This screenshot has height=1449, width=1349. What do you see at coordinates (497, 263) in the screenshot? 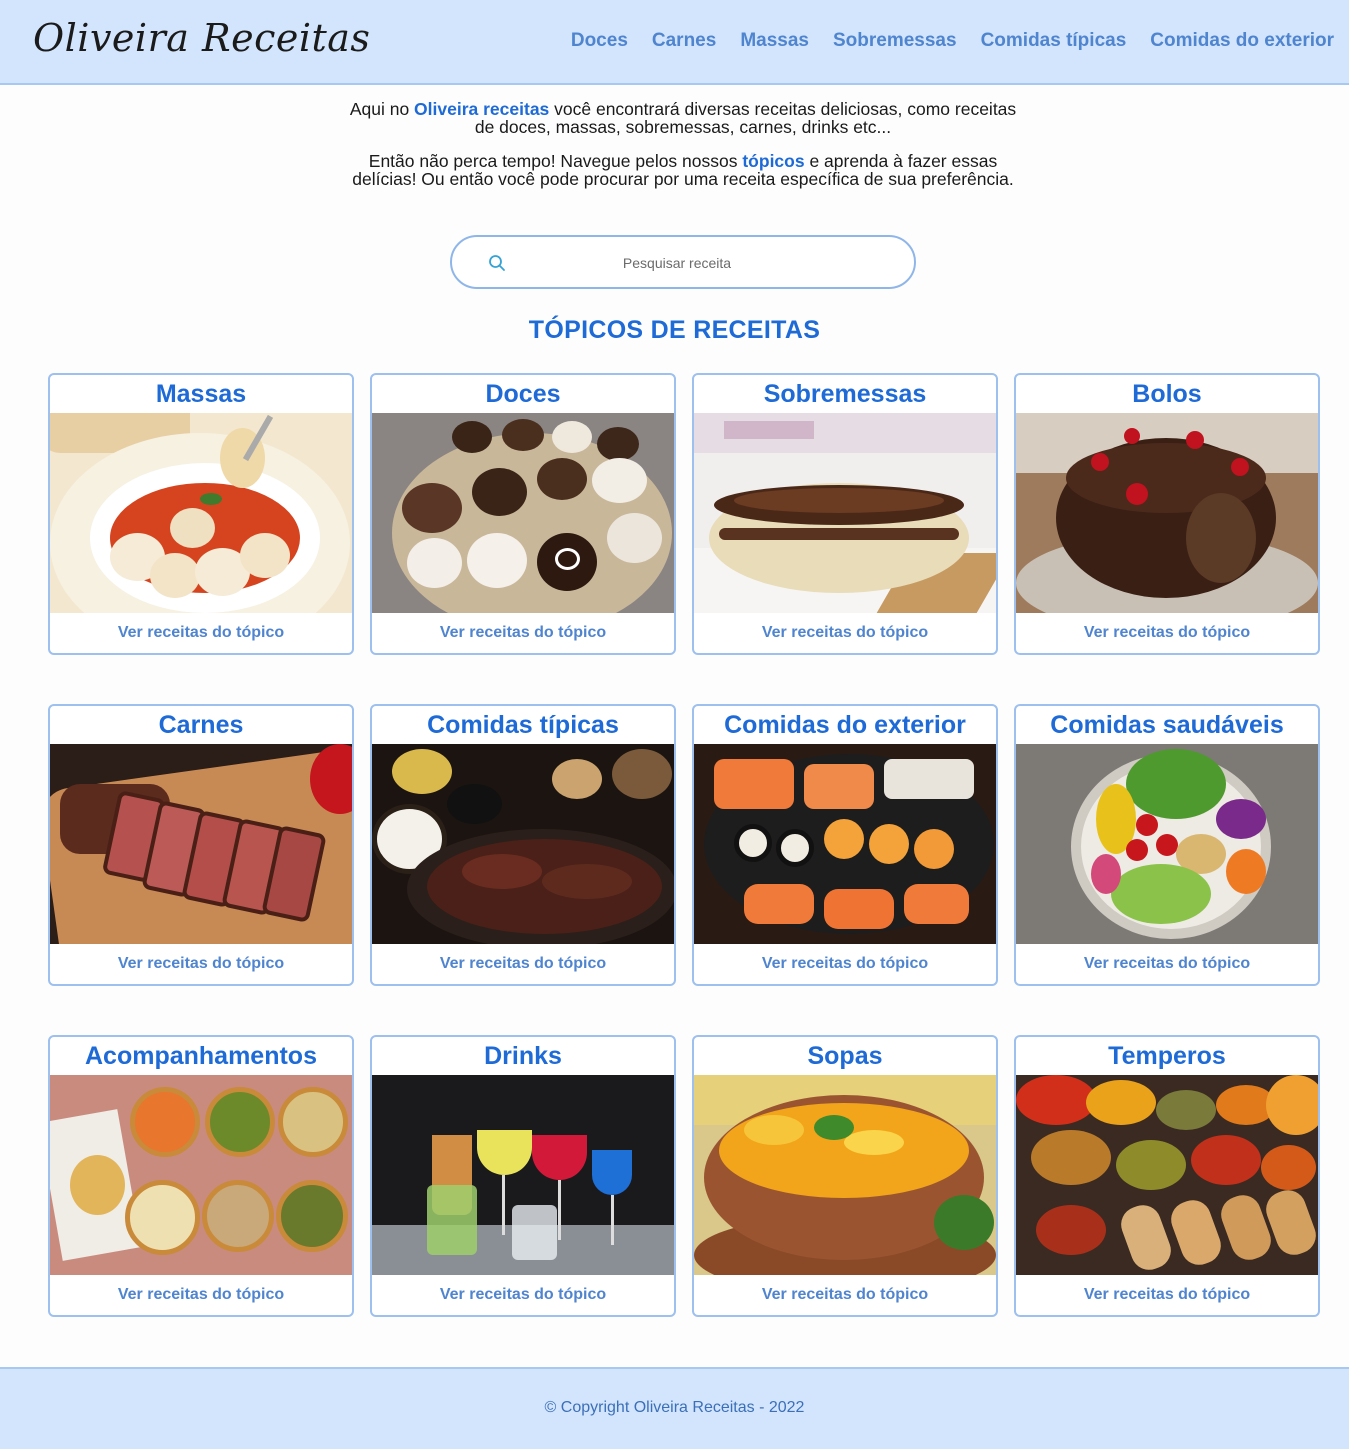
I see `search-icon` at bounding box center [497, 263].